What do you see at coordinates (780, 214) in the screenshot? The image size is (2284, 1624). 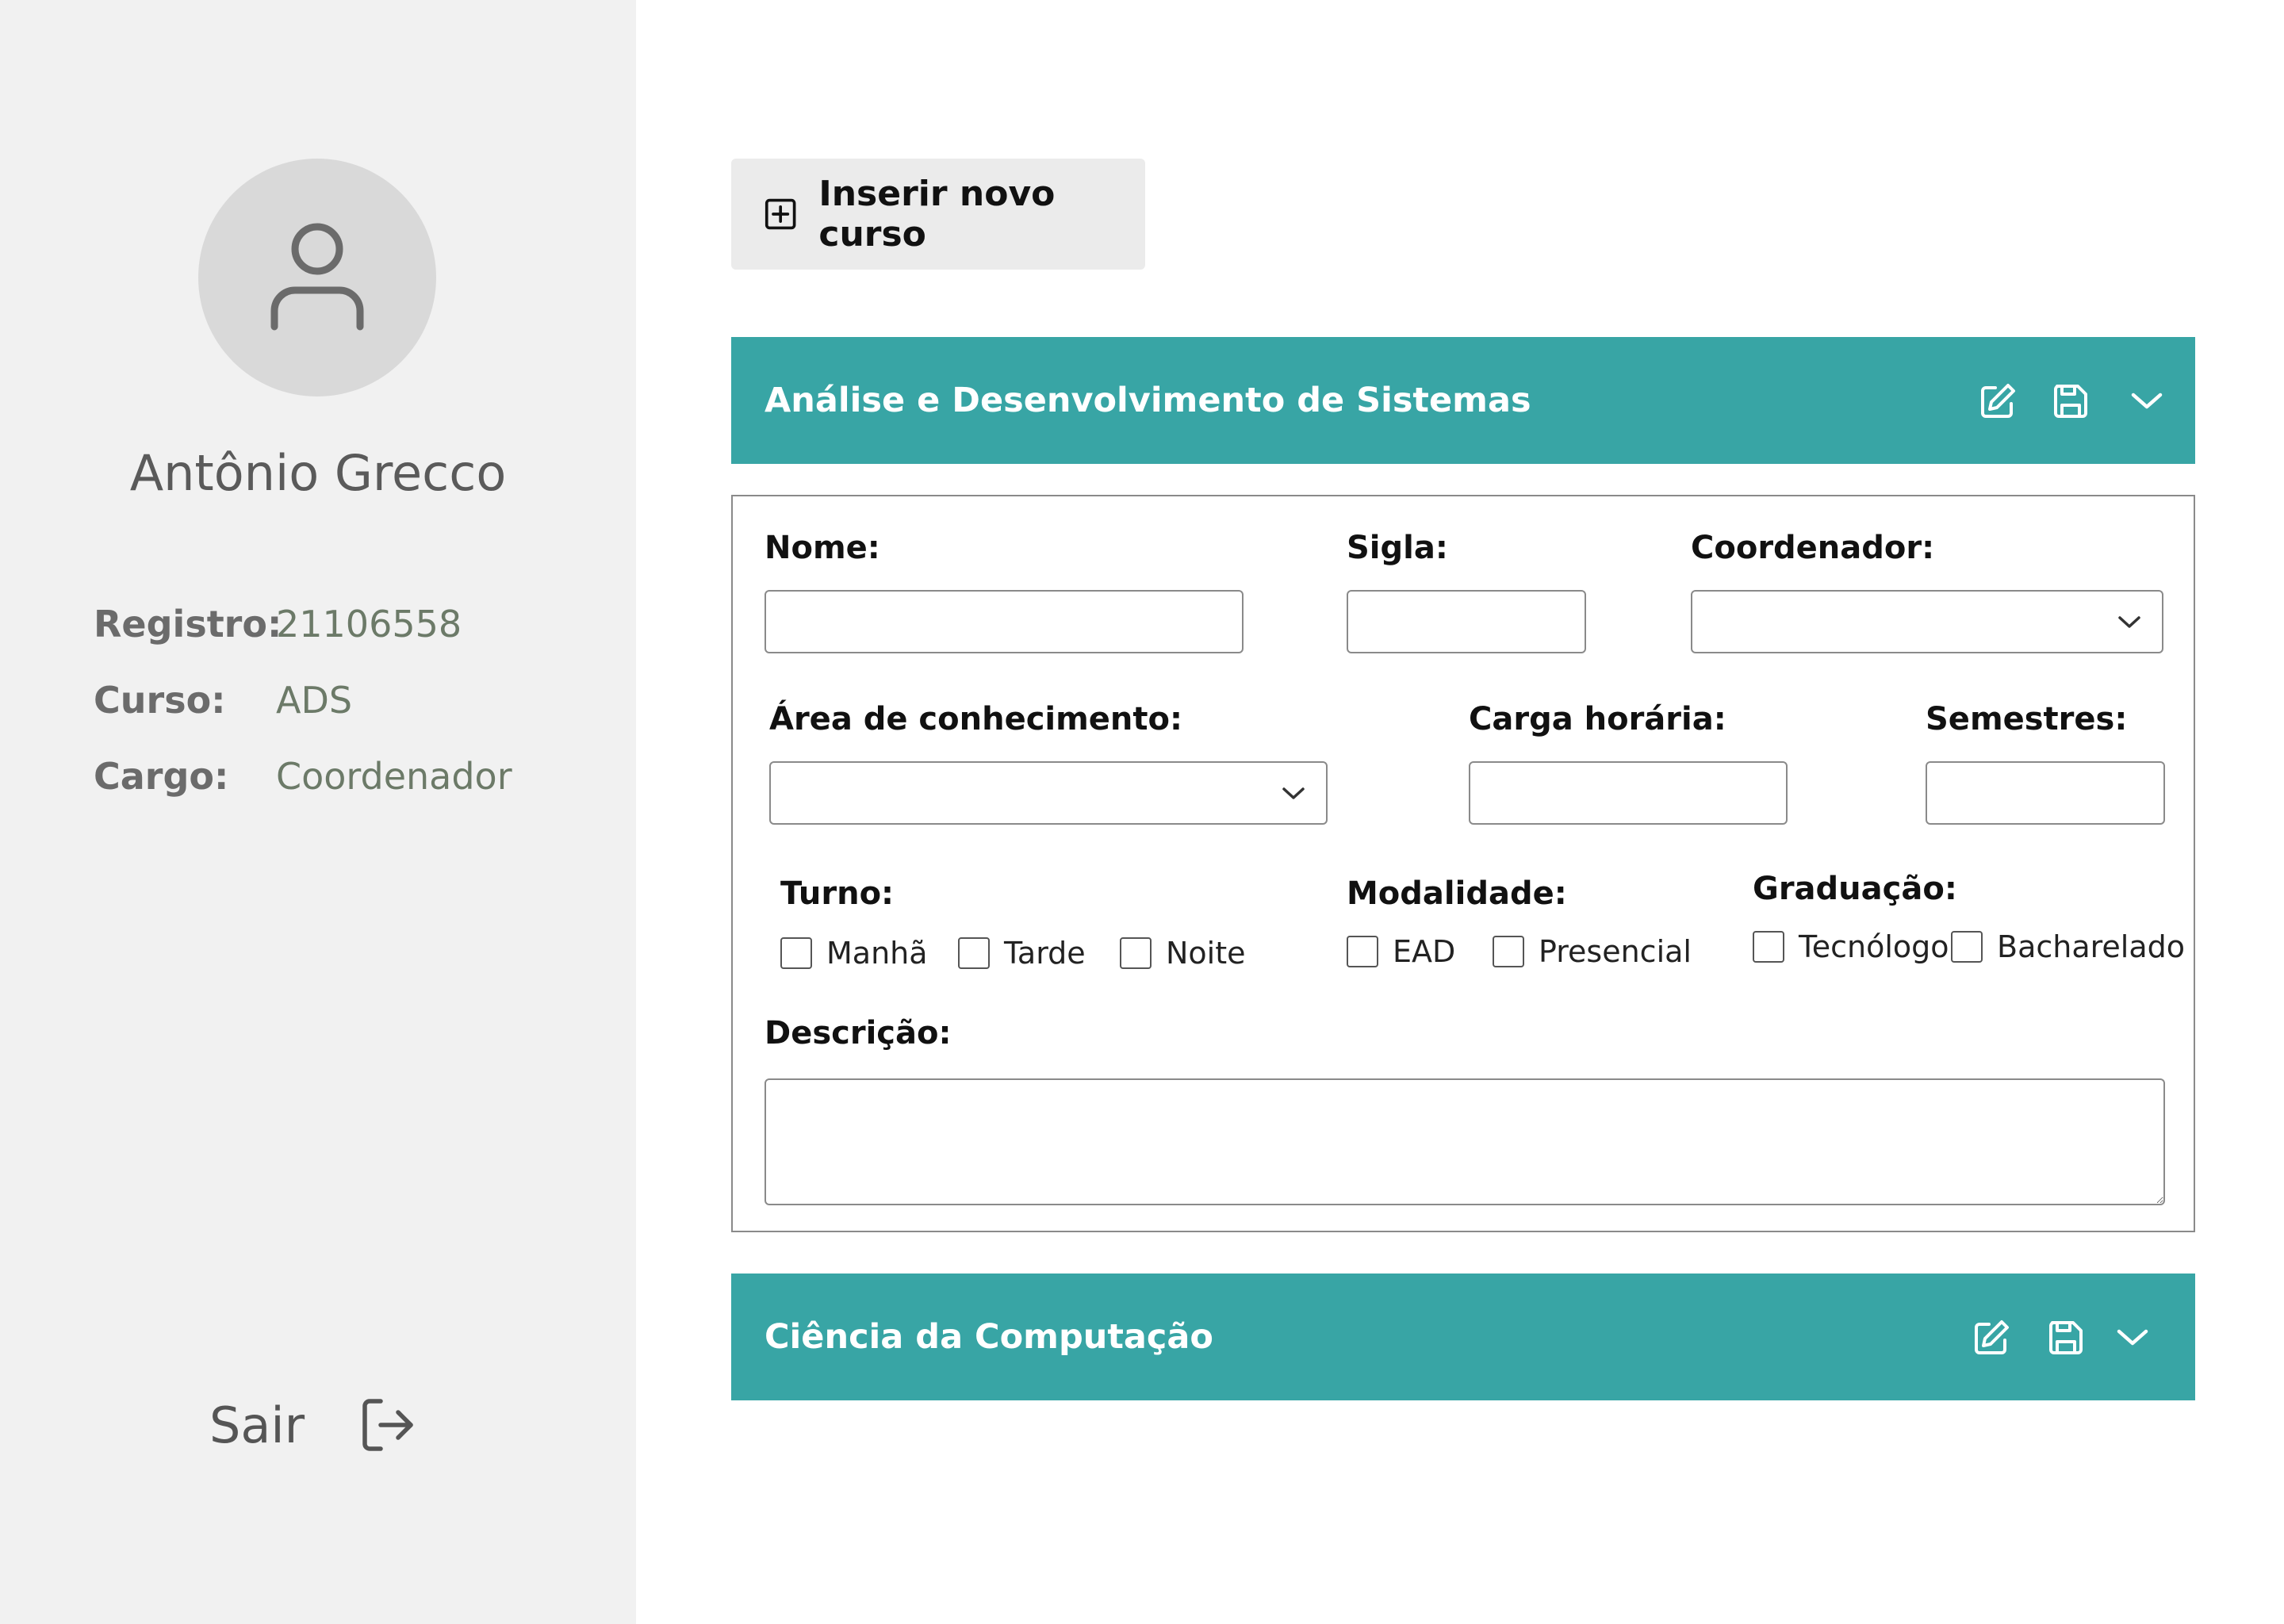 I see `plus-square-icon` at bounding box center [780, 214].